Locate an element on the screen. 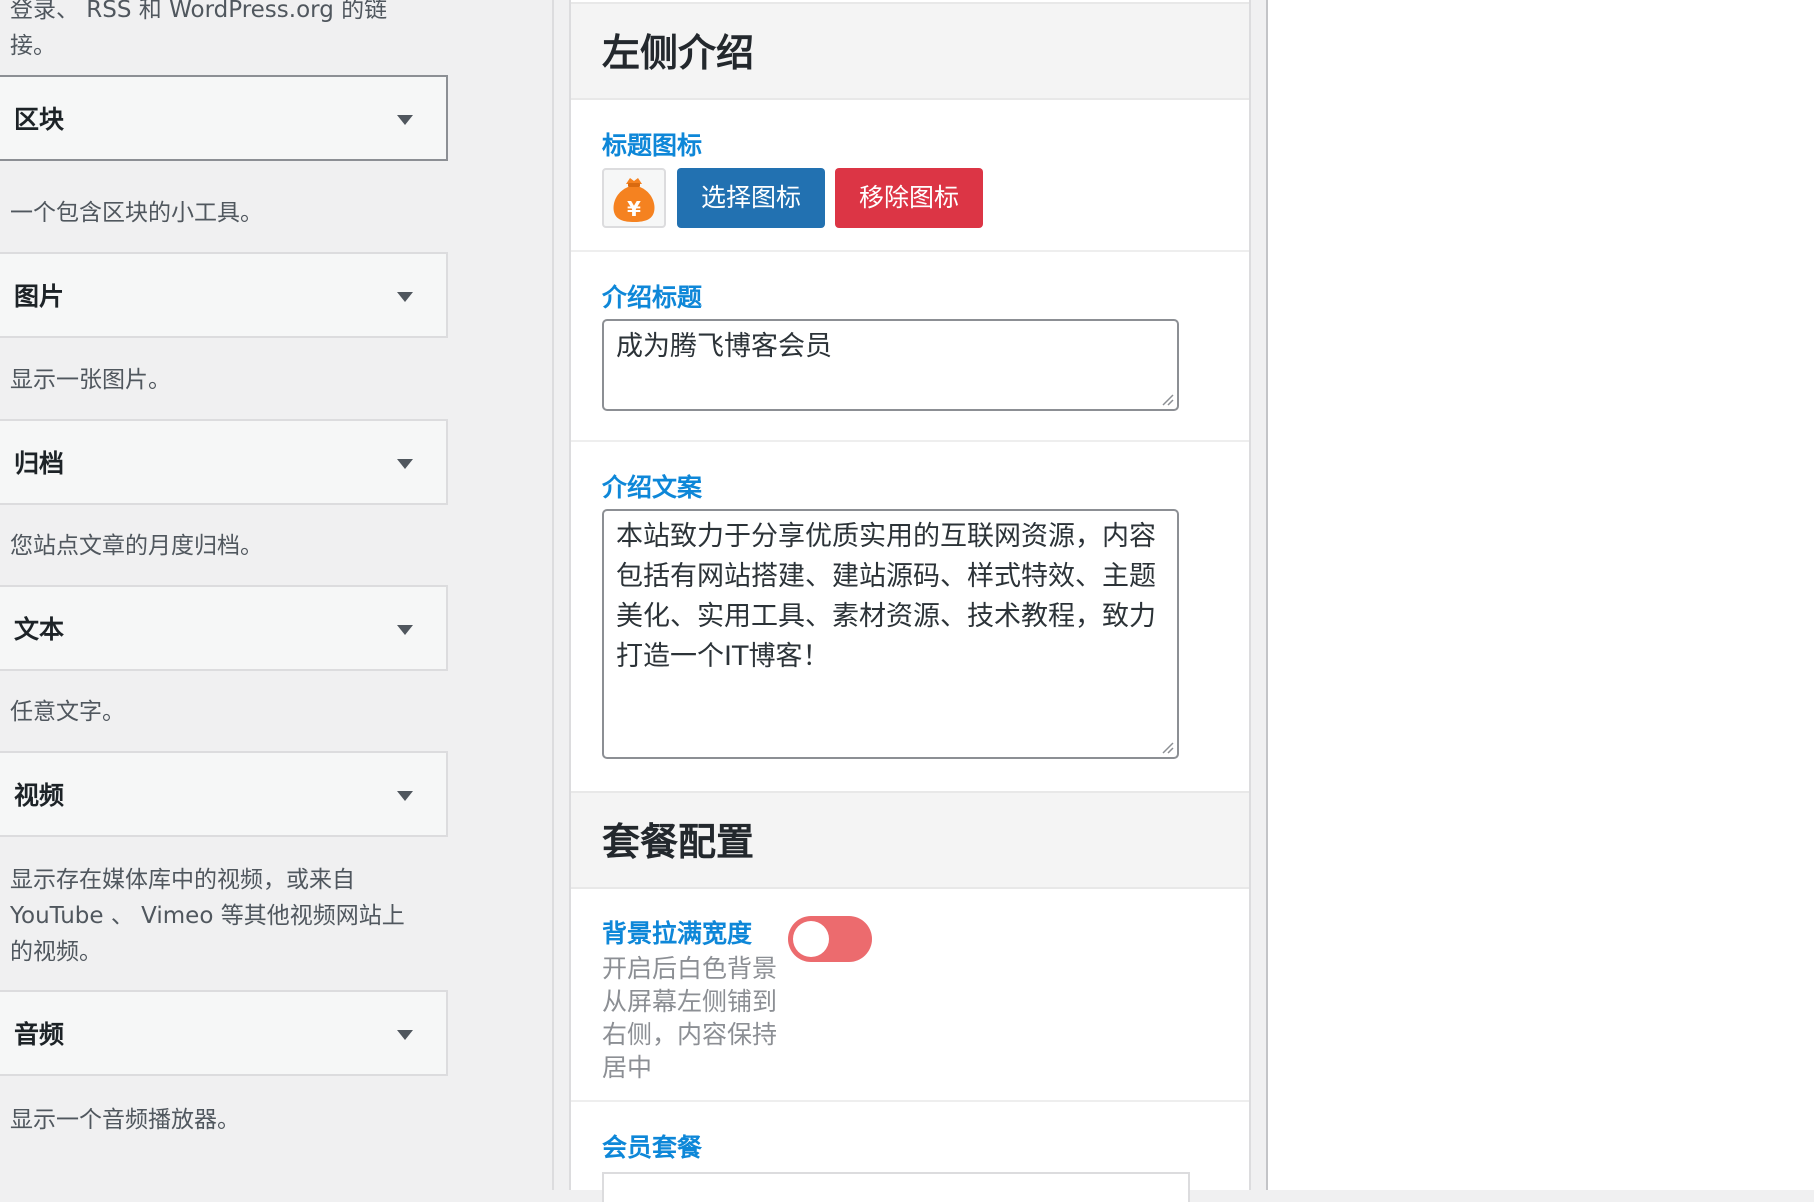  widget-title: 音频 is located at coordinates (39, 1034).